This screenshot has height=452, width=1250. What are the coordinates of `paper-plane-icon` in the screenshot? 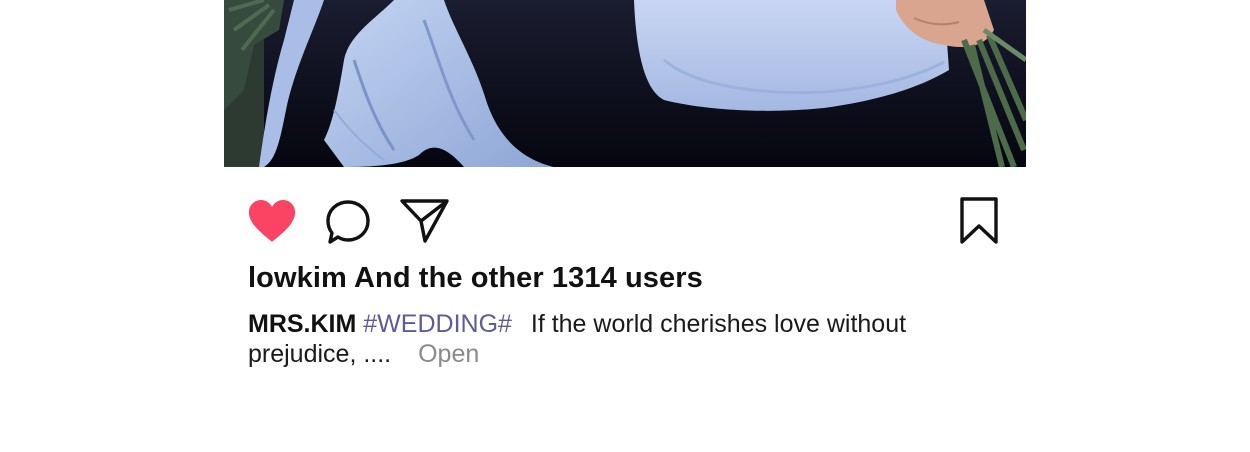 It's located at (425, 221).